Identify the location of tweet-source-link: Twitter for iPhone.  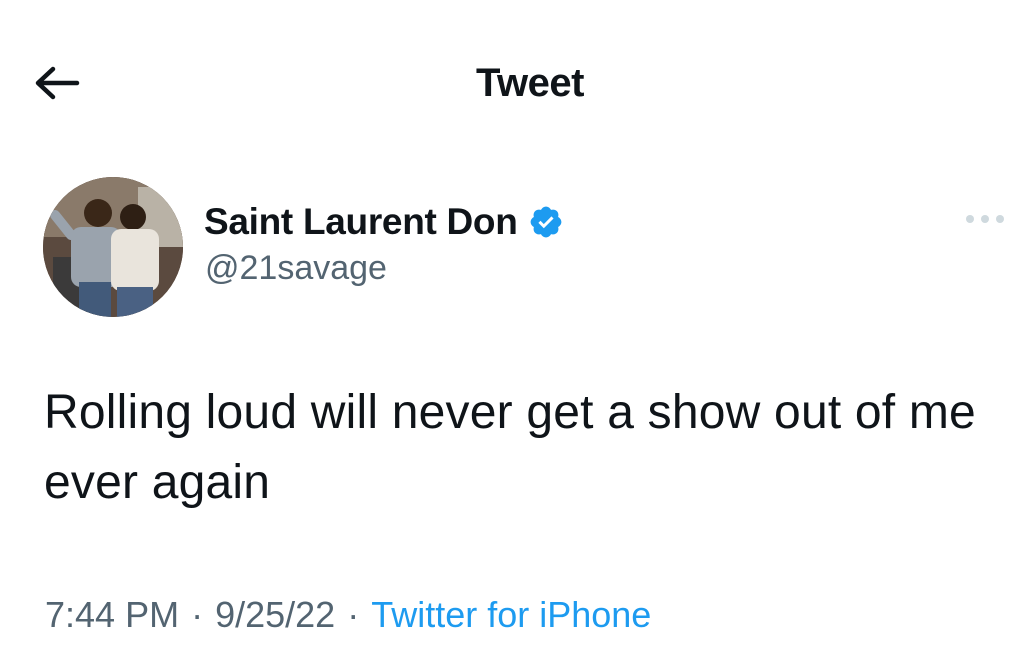
(511, 615).